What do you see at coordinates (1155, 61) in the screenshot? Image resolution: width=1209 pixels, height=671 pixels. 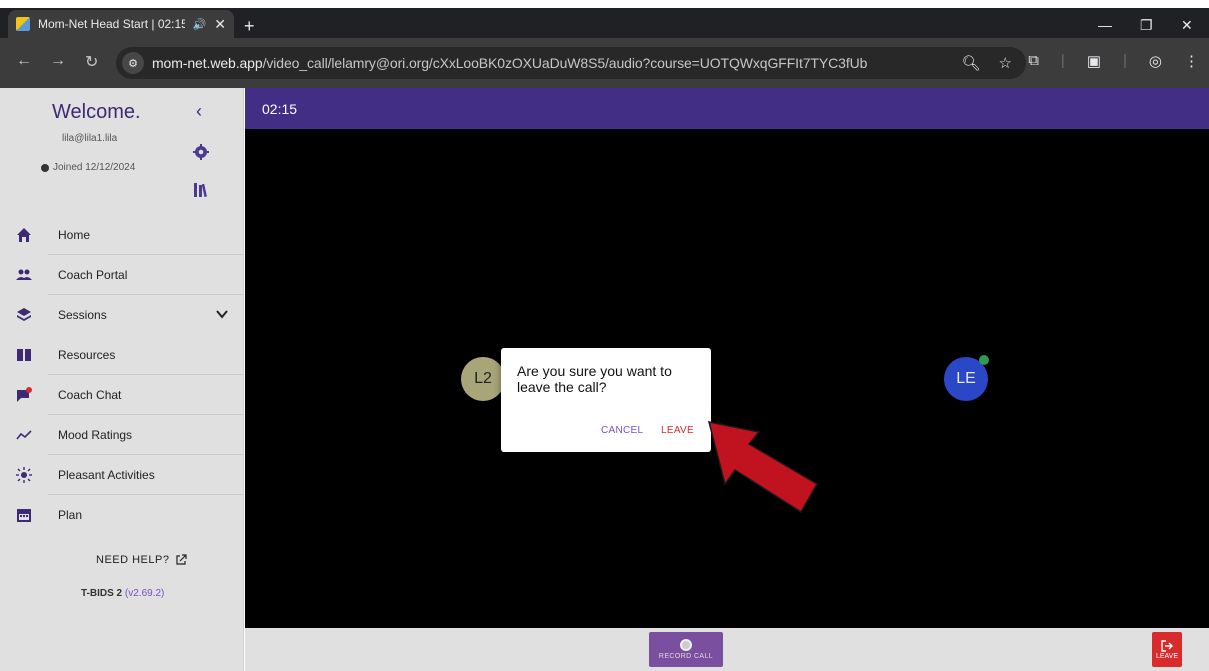 I see `profile-icon: ◎` at bounding box center [1155, 61].